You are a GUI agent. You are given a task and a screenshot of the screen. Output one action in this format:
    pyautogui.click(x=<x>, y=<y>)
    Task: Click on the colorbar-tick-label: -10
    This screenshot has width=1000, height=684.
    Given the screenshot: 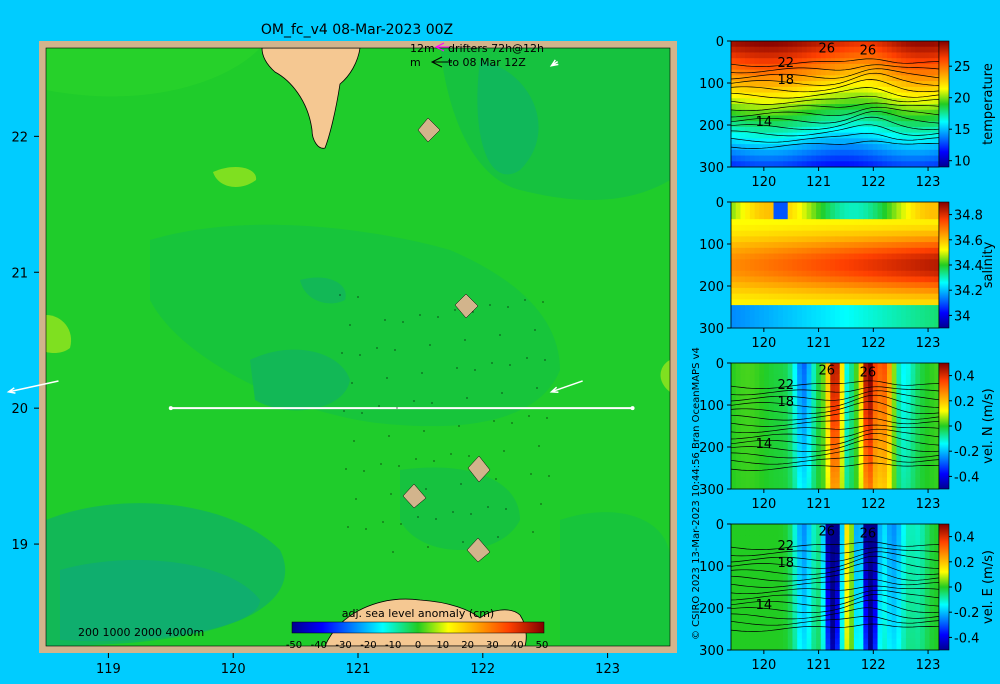 What is the action you would take?
    pyautogui.click(x=393, y=645)
    